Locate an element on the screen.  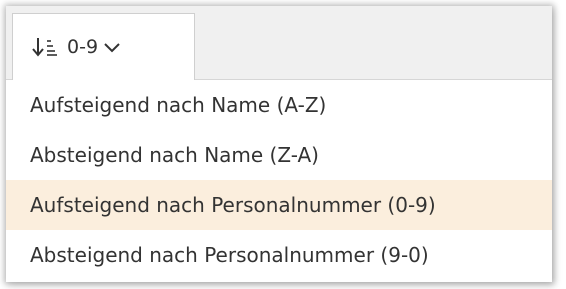
sort-button: 0-9 is located at coordinates (103, 46).